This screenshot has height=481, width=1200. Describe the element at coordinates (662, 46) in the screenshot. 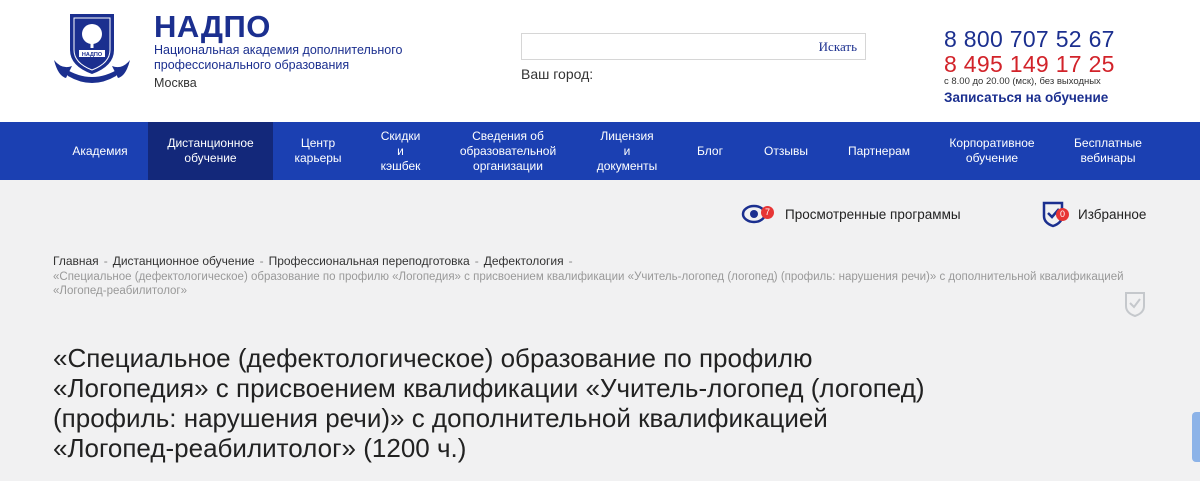

I see `search-input` at that location.